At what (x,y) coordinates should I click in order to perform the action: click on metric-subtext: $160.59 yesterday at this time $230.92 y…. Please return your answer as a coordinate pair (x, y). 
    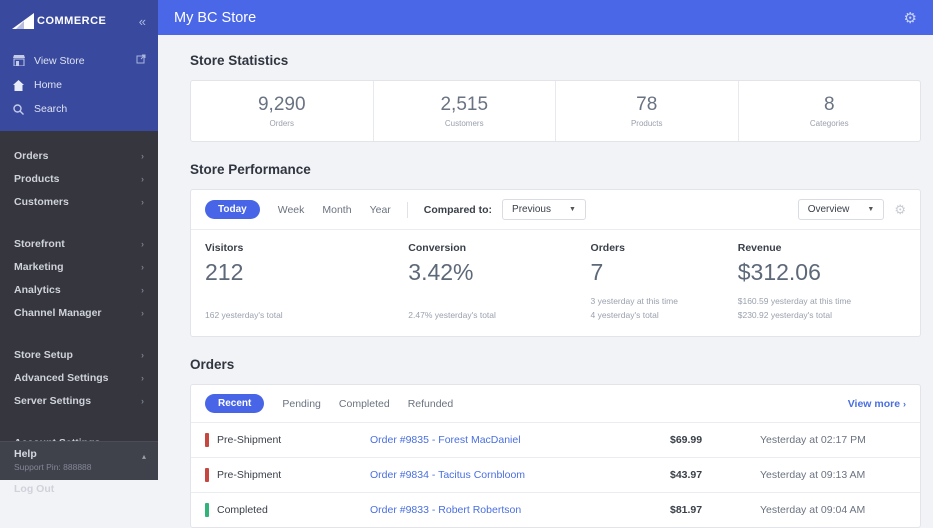
    Looking at the image, I should click on (794, 307).